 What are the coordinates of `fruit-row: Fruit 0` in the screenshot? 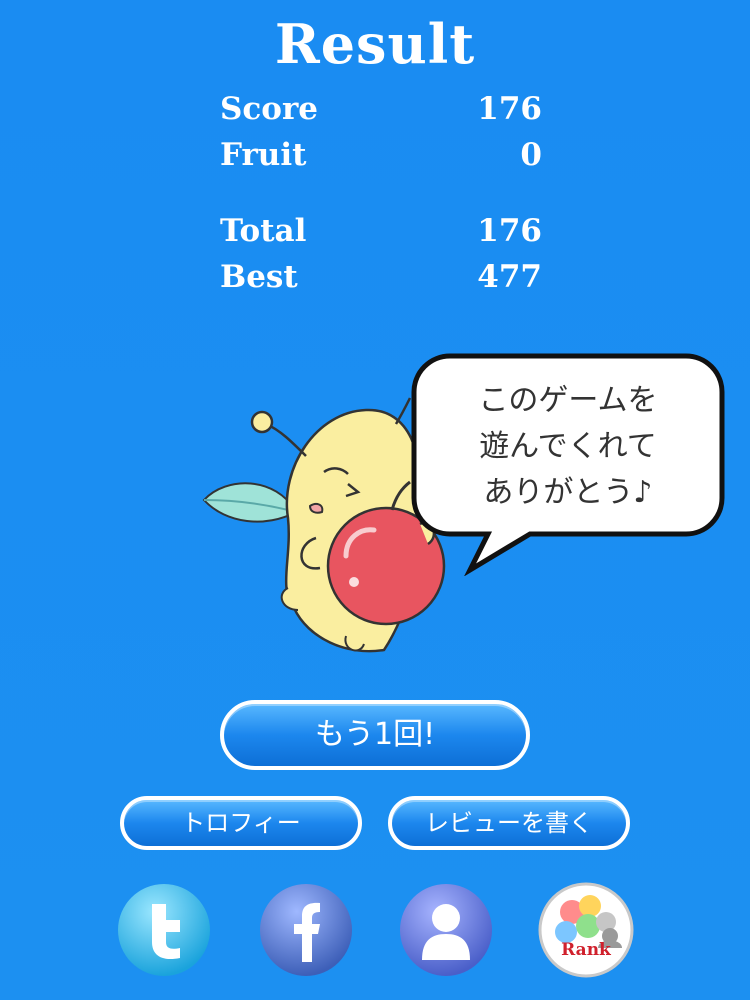 It's located at (381, 155).